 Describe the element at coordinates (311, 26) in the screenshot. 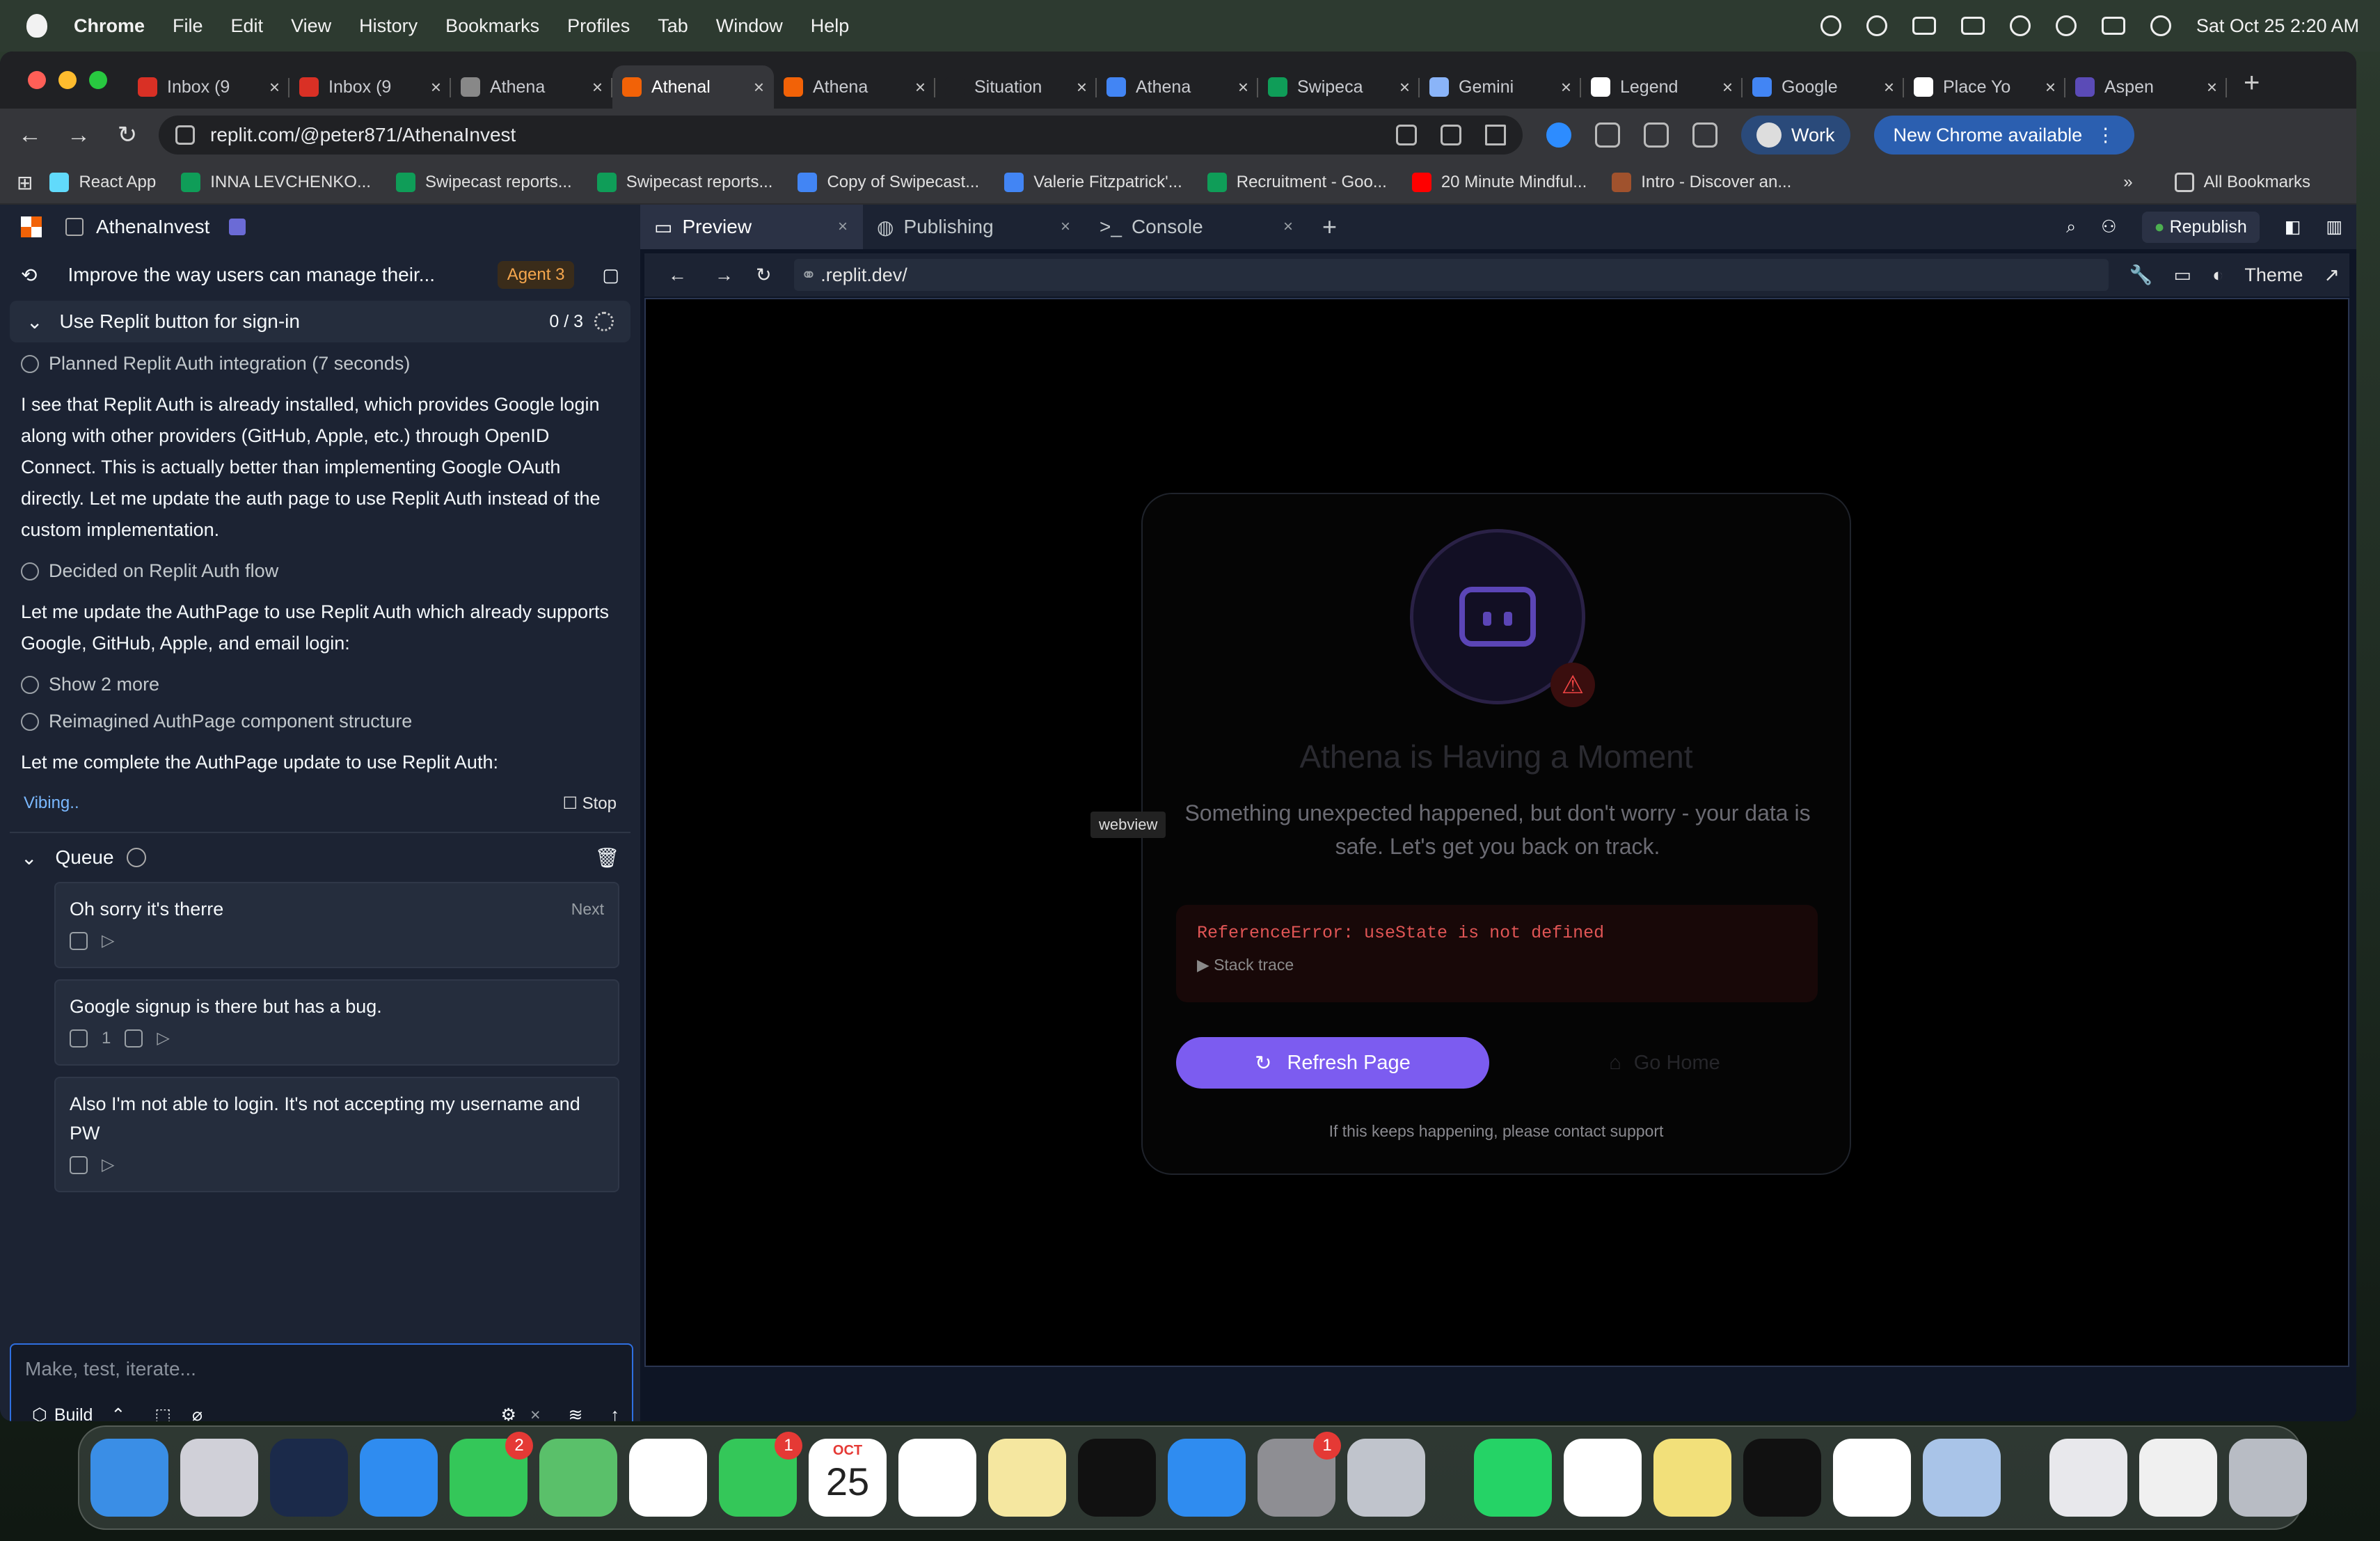

I see `menu-view: View` at that location.